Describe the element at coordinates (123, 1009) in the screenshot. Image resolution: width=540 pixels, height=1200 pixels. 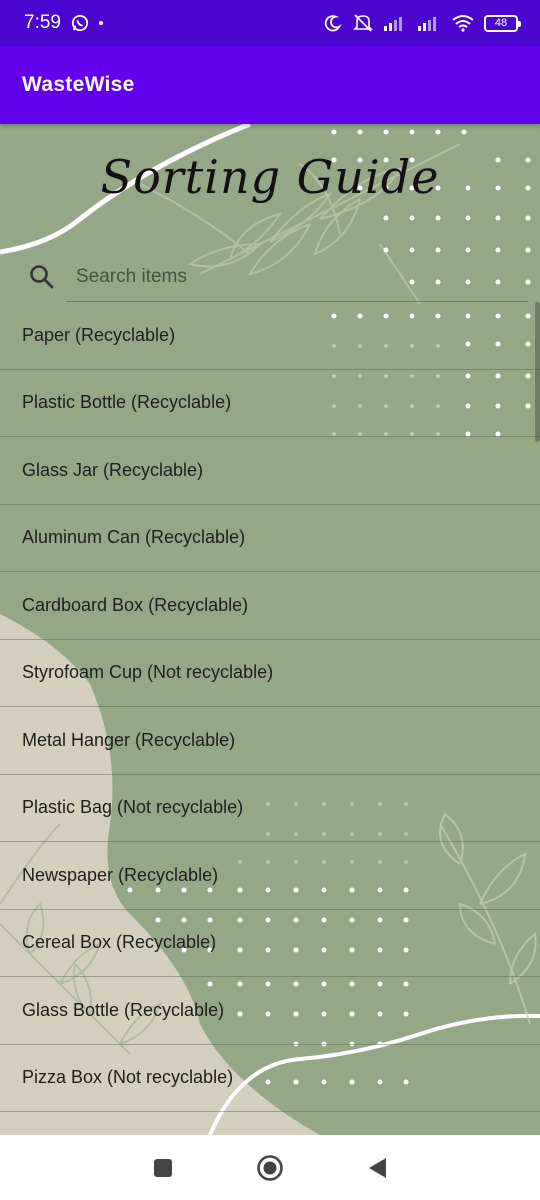
I see `list-item-label: Glass Bottle (Recyclable)` at that location.